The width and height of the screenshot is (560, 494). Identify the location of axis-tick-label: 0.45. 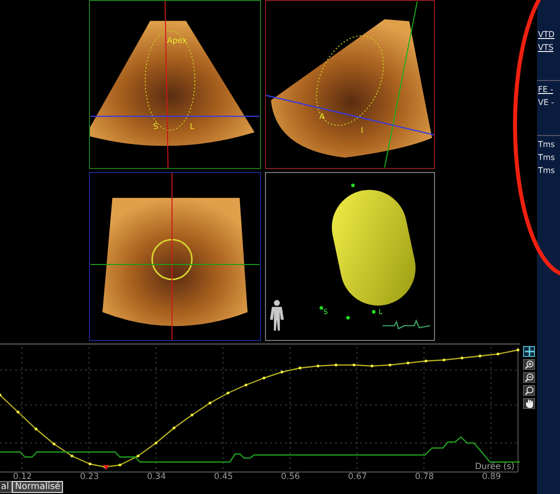
(223, 476).